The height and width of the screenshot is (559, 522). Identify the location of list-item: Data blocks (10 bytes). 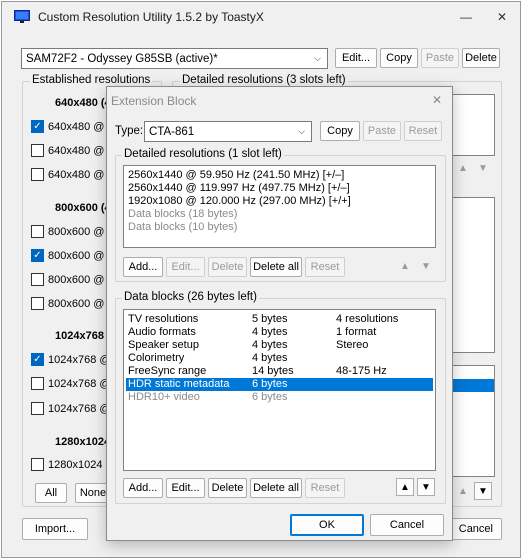
(278, 227).